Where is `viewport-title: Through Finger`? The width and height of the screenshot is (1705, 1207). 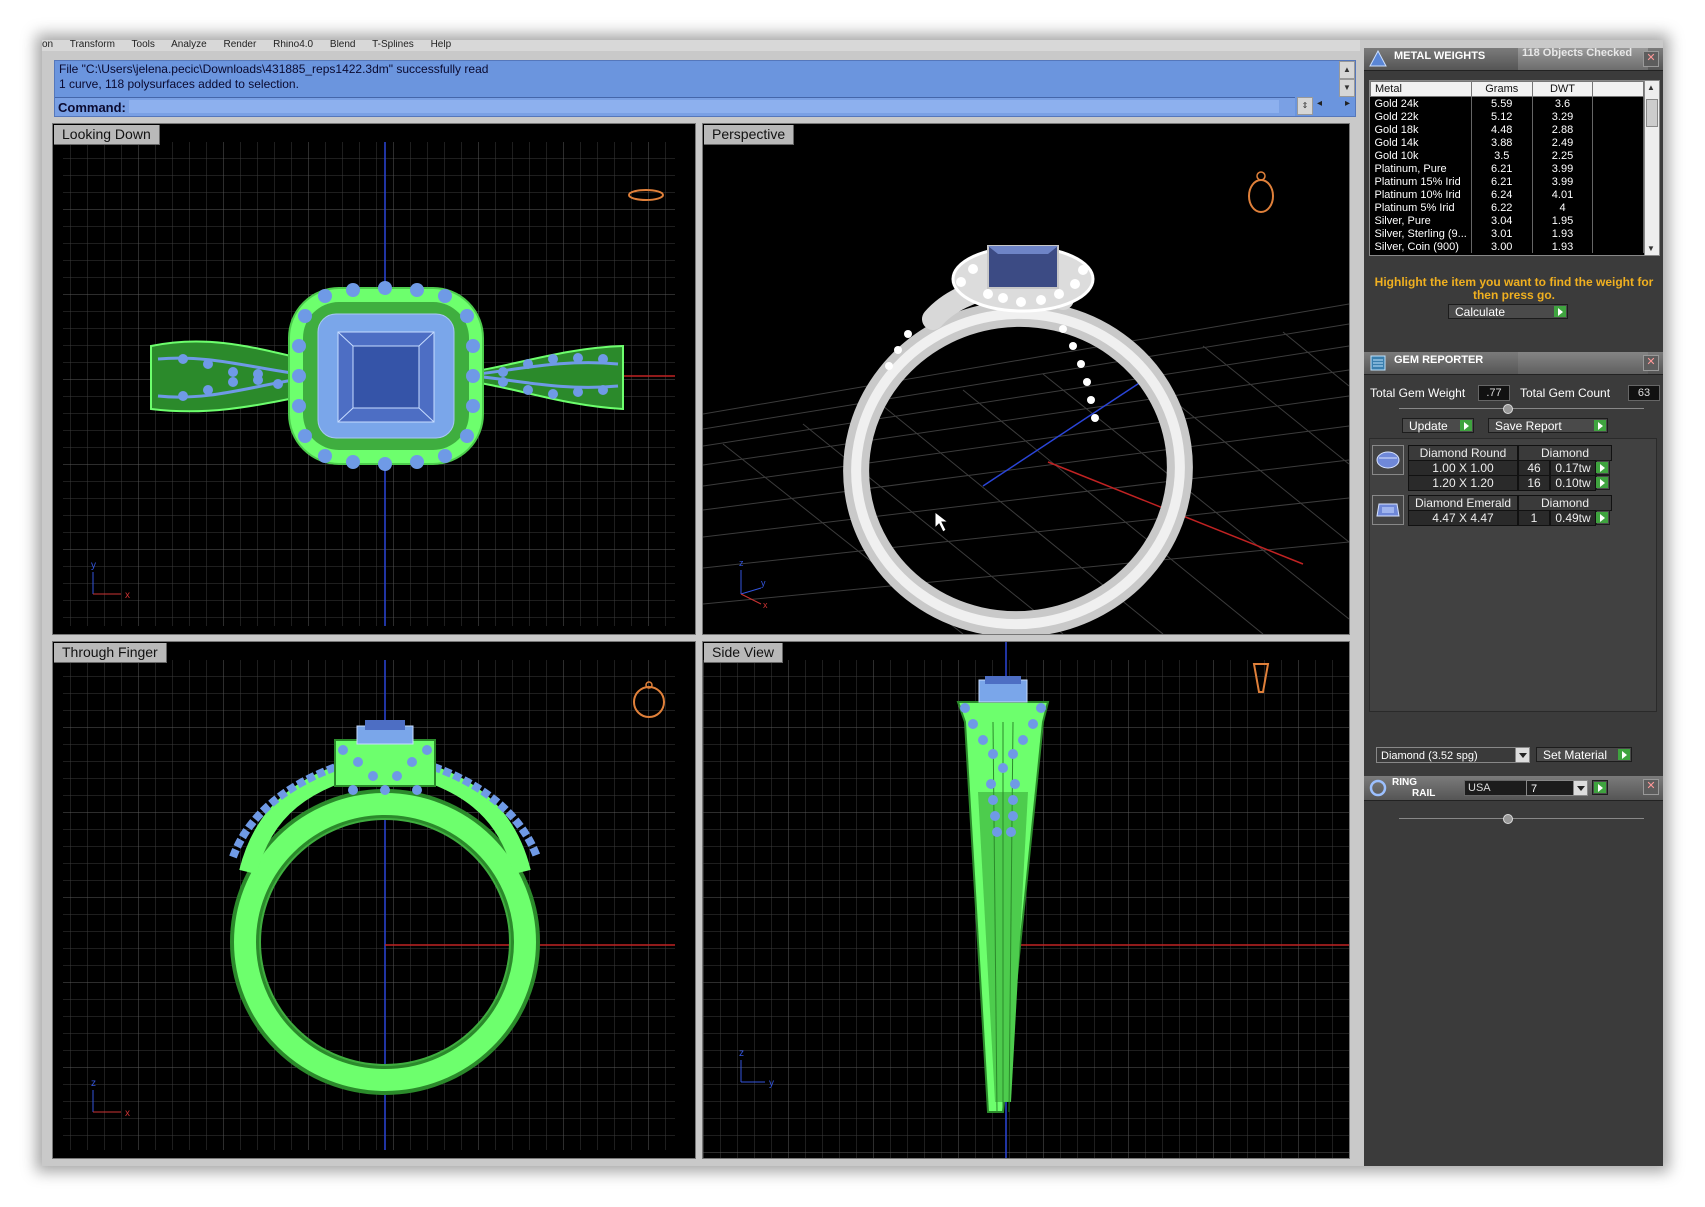 viewport-title: Through Finger is located at coordinates (110, 653).